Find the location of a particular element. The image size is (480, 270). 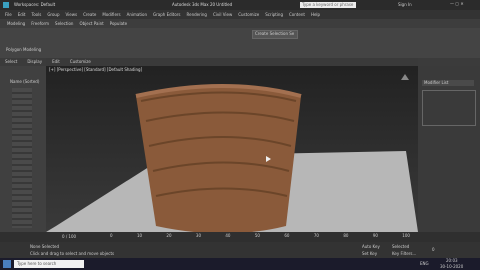

timeline-tick: 10 is located at coordinates (139, 235).